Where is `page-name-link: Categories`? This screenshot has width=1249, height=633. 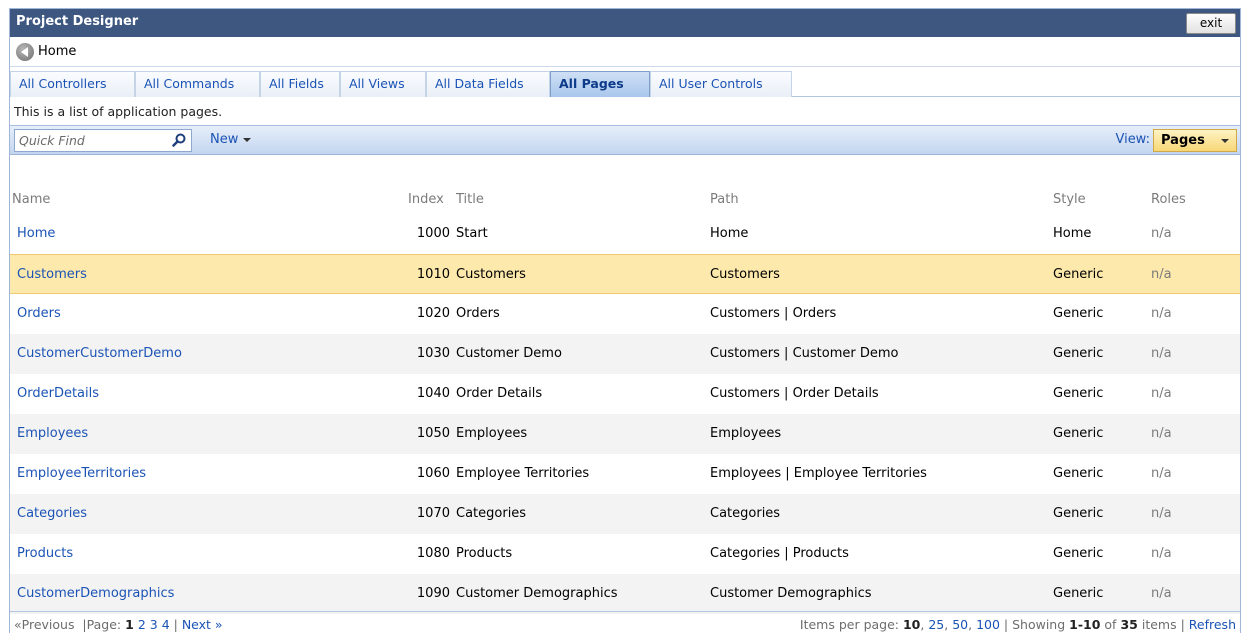
page-name-link: Categories is located at coordinates (52, 513).